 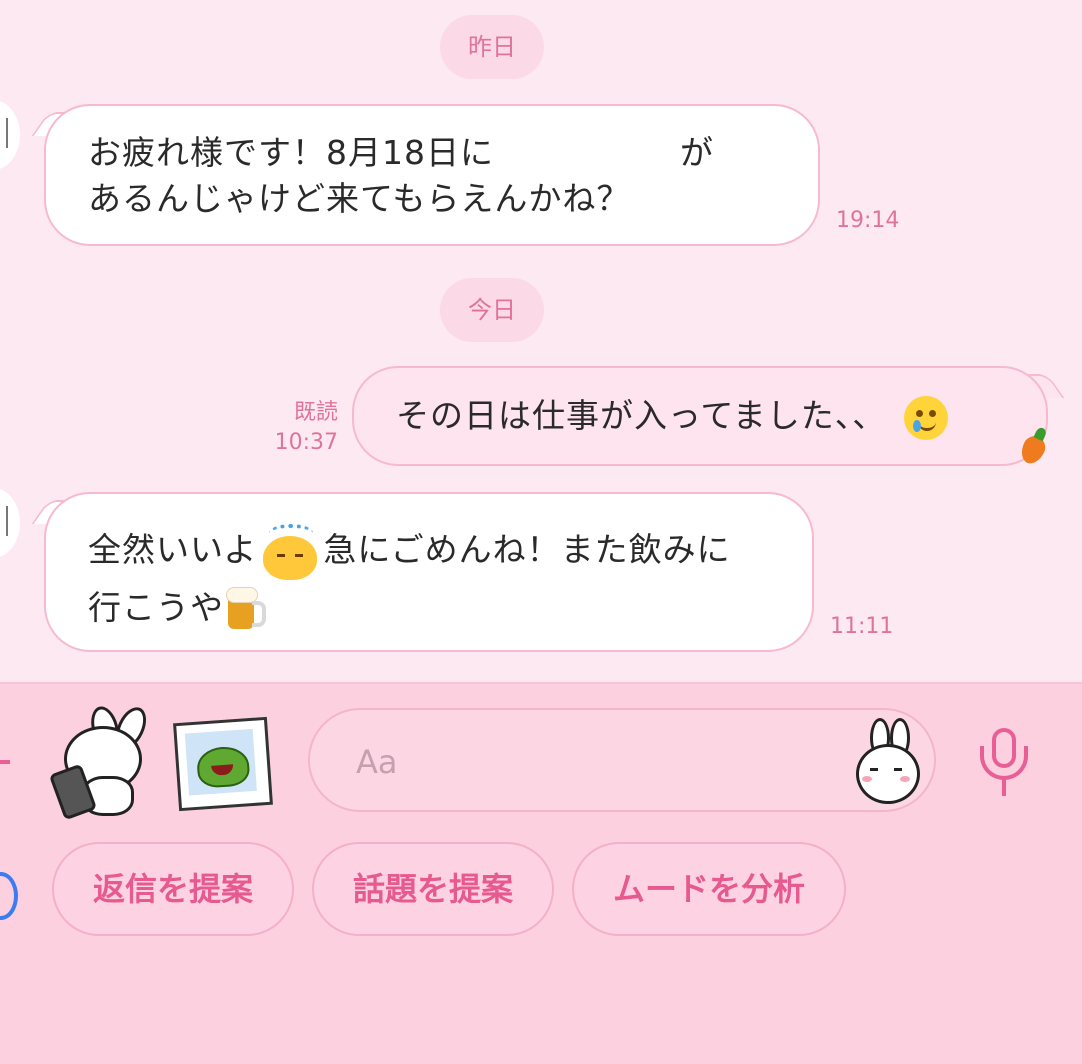 I want to click on date-separator-yesterday: 昨日, so click(x=492, y=47).